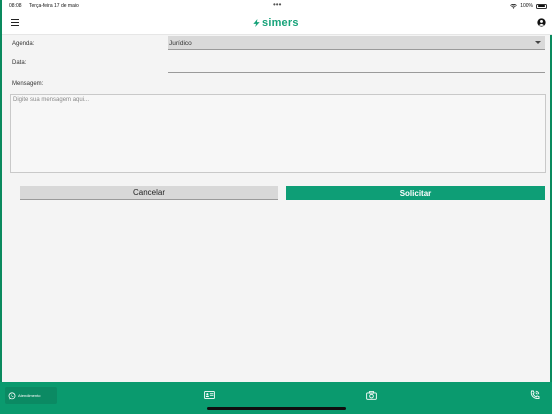 This screenshot has width=552, height=414. What do you see at coordinates (54, 6) in the screenshot?
I see `status-date: Terça-feira 17 de maio` at bounding box center [54, 6].